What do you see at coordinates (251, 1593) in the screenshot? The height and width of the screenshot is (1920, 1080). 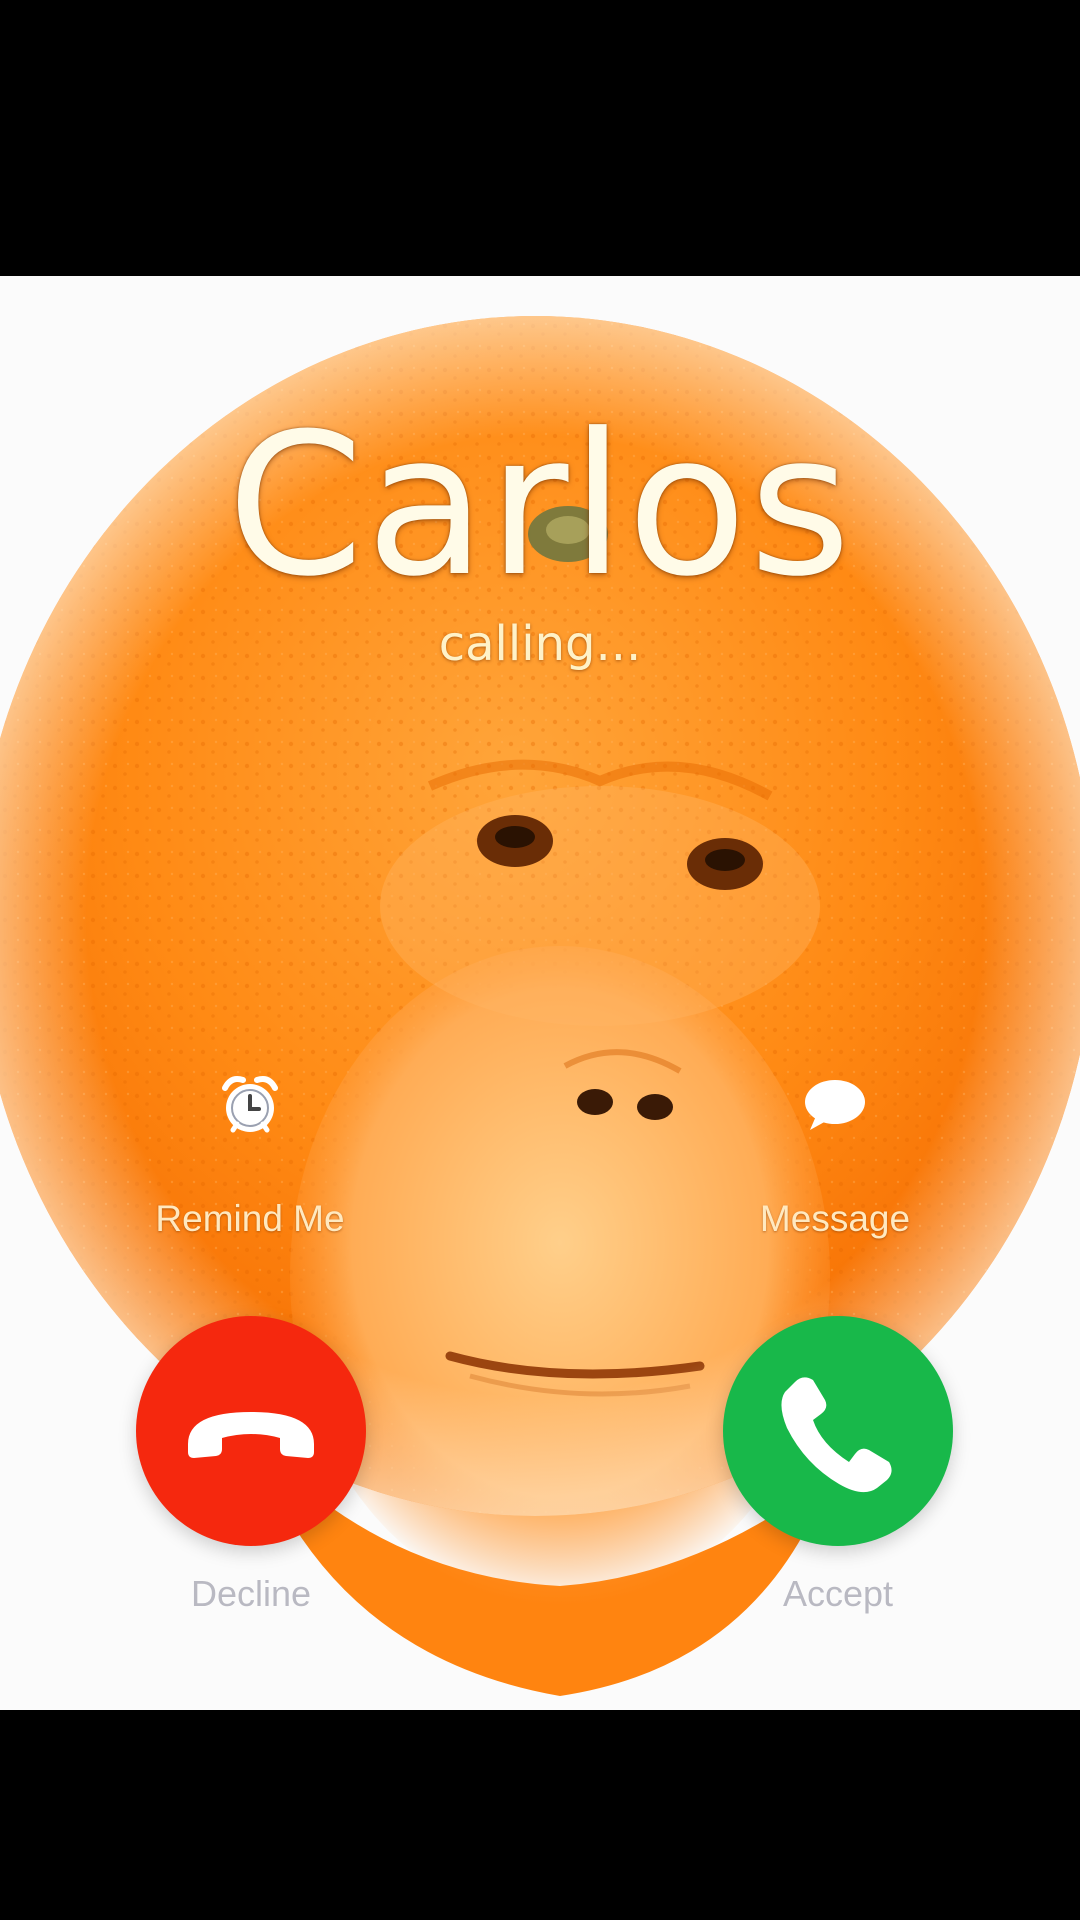 I see `decline-label: Decline` at bounding box center [251, 1593].